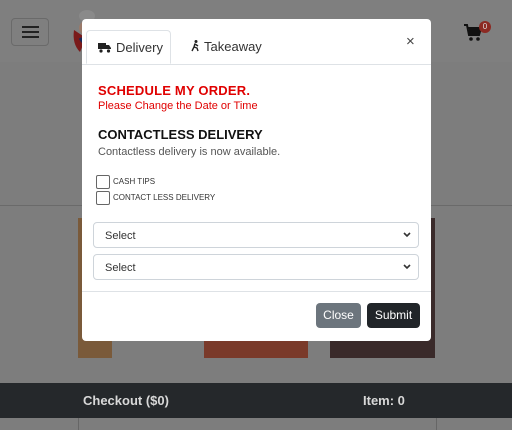 This screenshot has width=512, height=430. I want to click on contactless-delivery-label: CONTACT LESS DELIVERY, so click(164, 197).